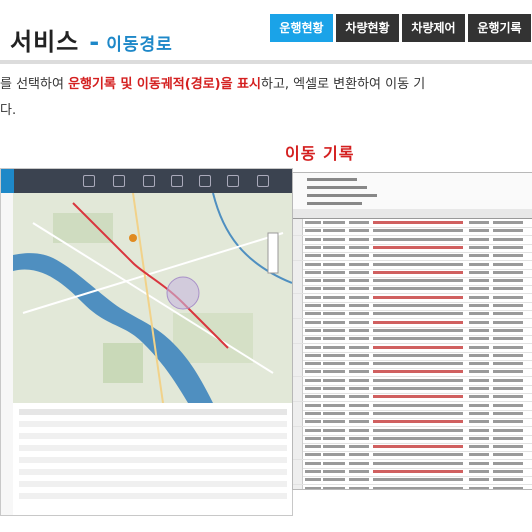 Image resolution: width=532 pixels, height=532 pixels. What do you see at coordinates (499, 28) in the screenshot?
I see `tab-driving-log: 운행기록` at bounding box center [499, 28].